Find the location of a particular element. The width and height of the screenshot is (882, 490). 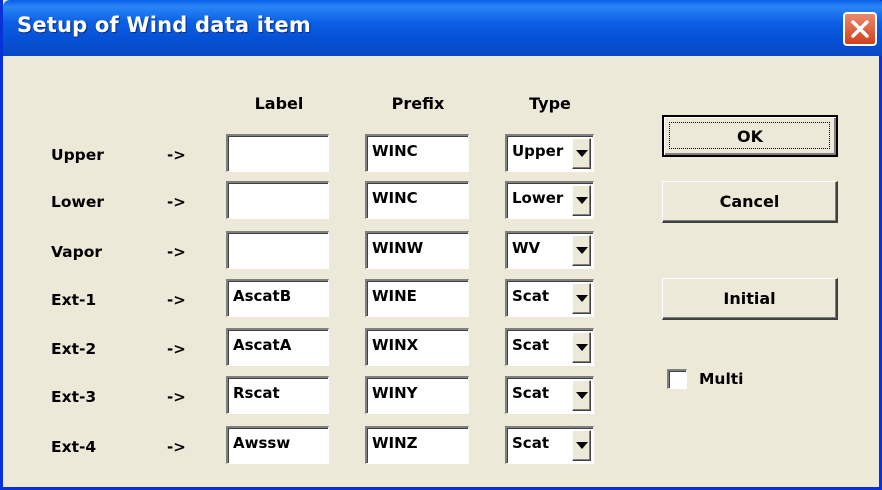

arrow-lower: -> is located at coordinates (176, 202).